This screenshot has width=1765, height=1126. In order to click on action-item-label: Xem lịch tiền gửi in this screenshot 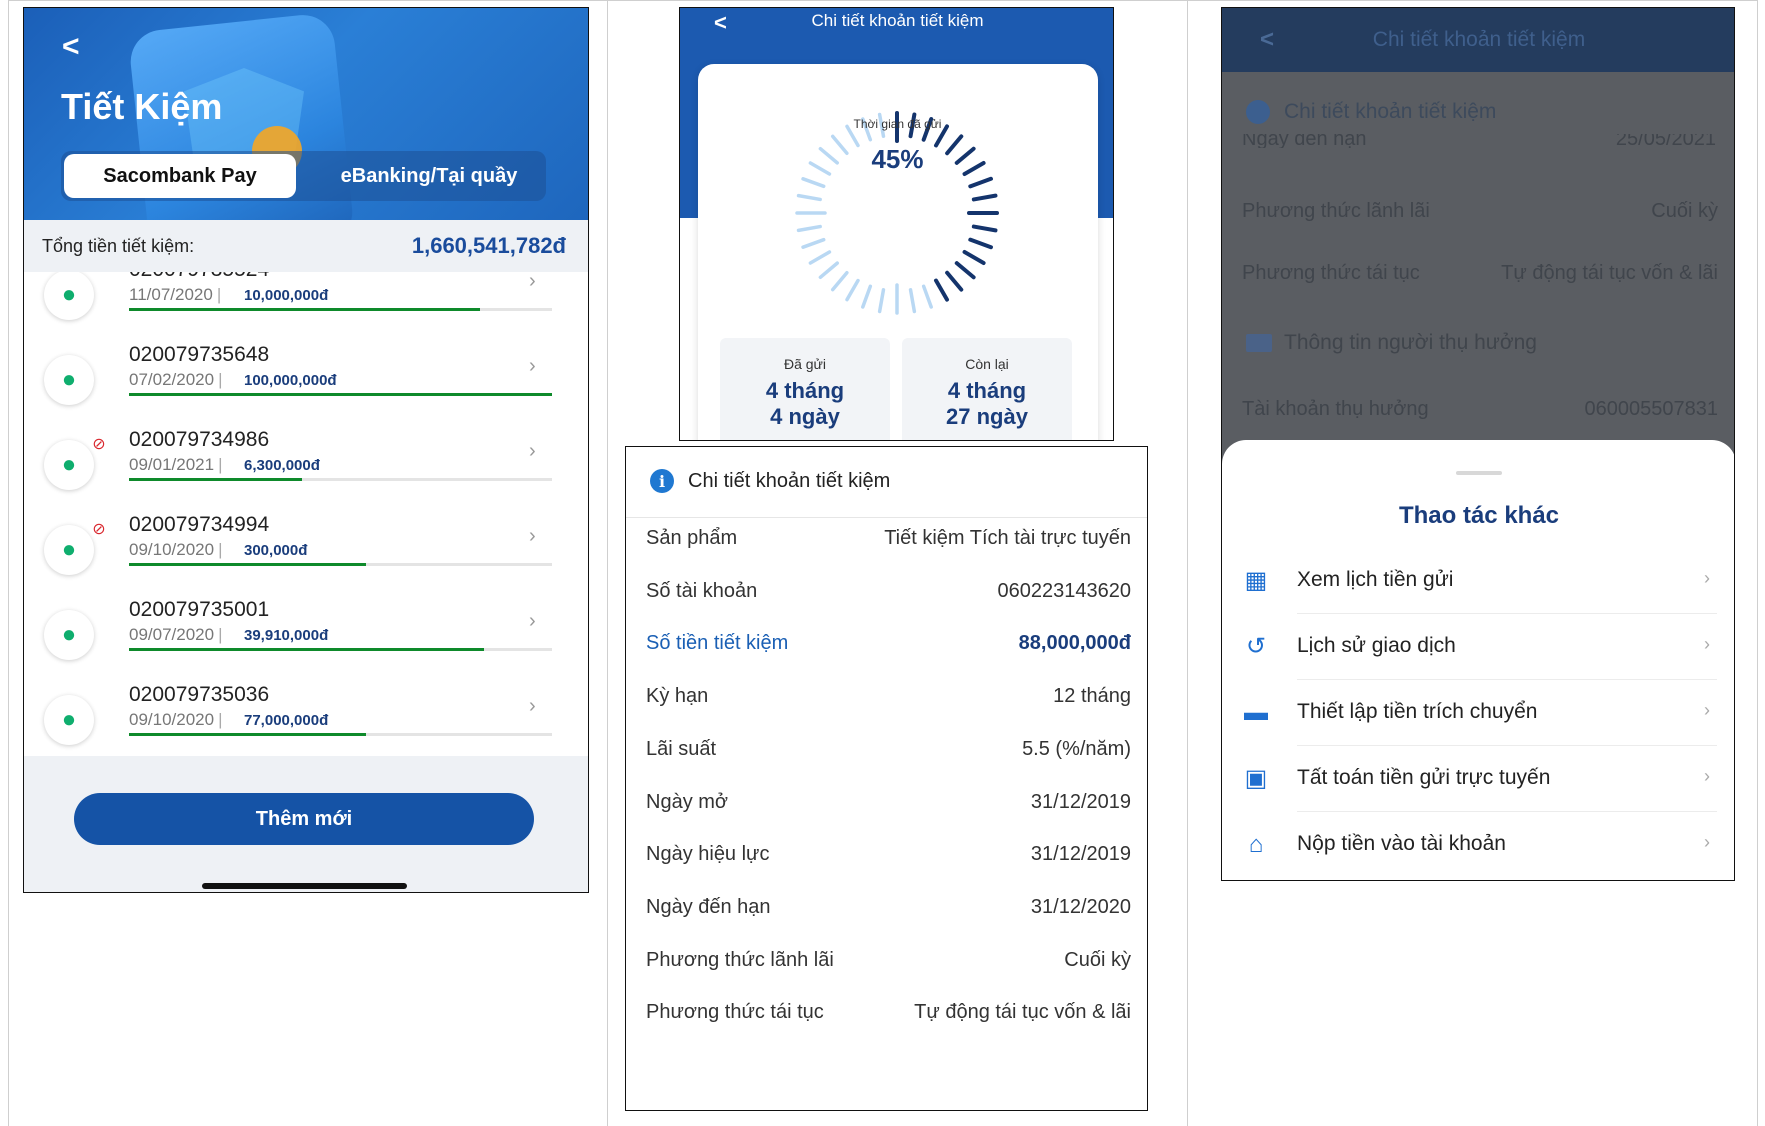, I will do `click(1375, 579)`.